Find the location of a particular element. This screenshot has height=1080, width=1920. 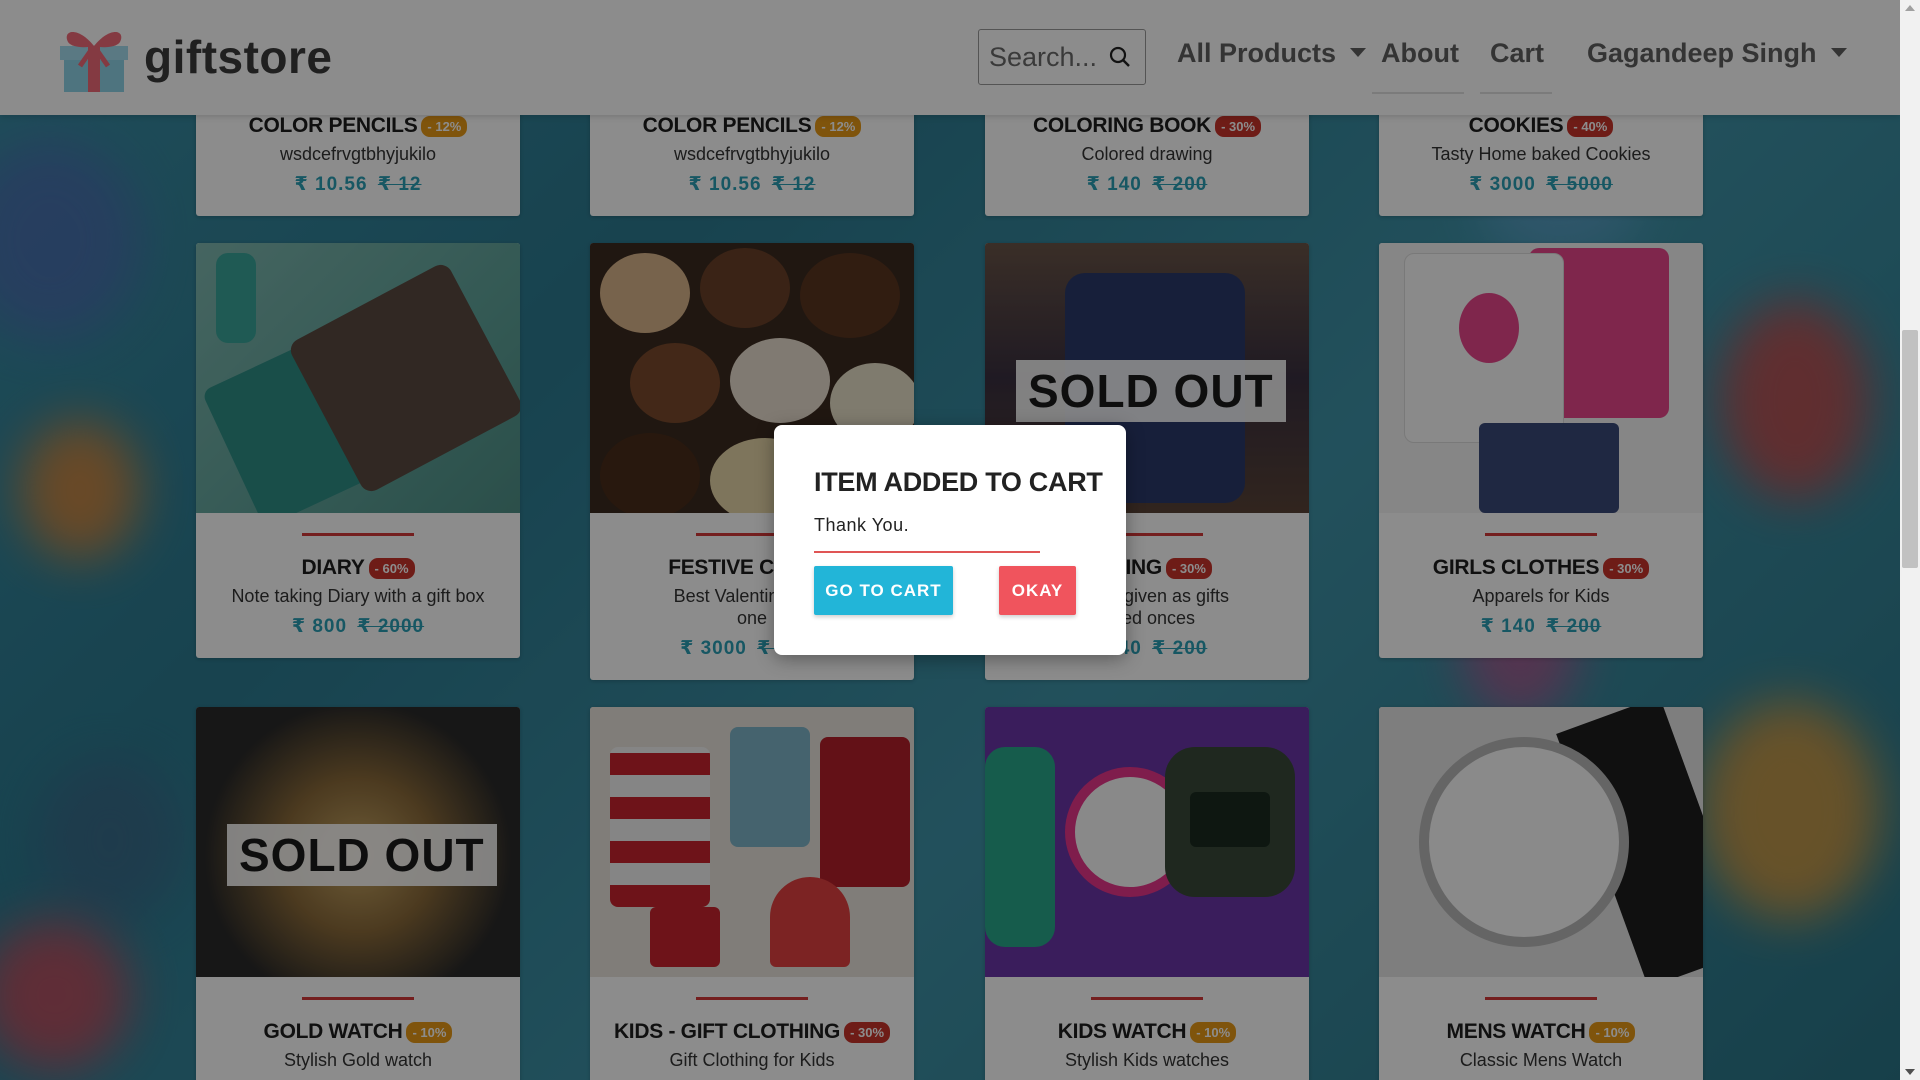

okay-button: OKAY is located at coordinates (1037, 590).